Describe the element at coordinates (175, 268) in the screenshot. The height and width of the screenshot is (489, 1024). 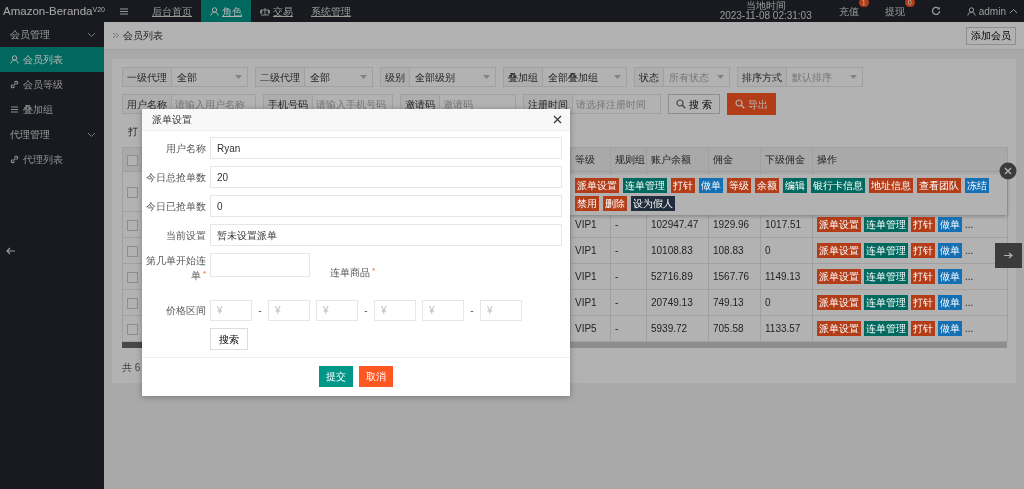
I see `field-label: 第几单开始连单 *` at that location.